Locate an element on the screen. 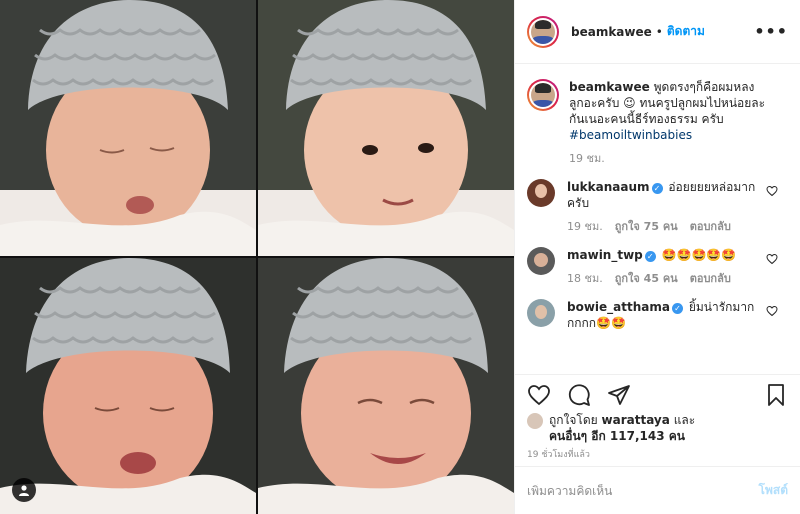  follow-button: ติดตาม is located at coordinates (686, 31).